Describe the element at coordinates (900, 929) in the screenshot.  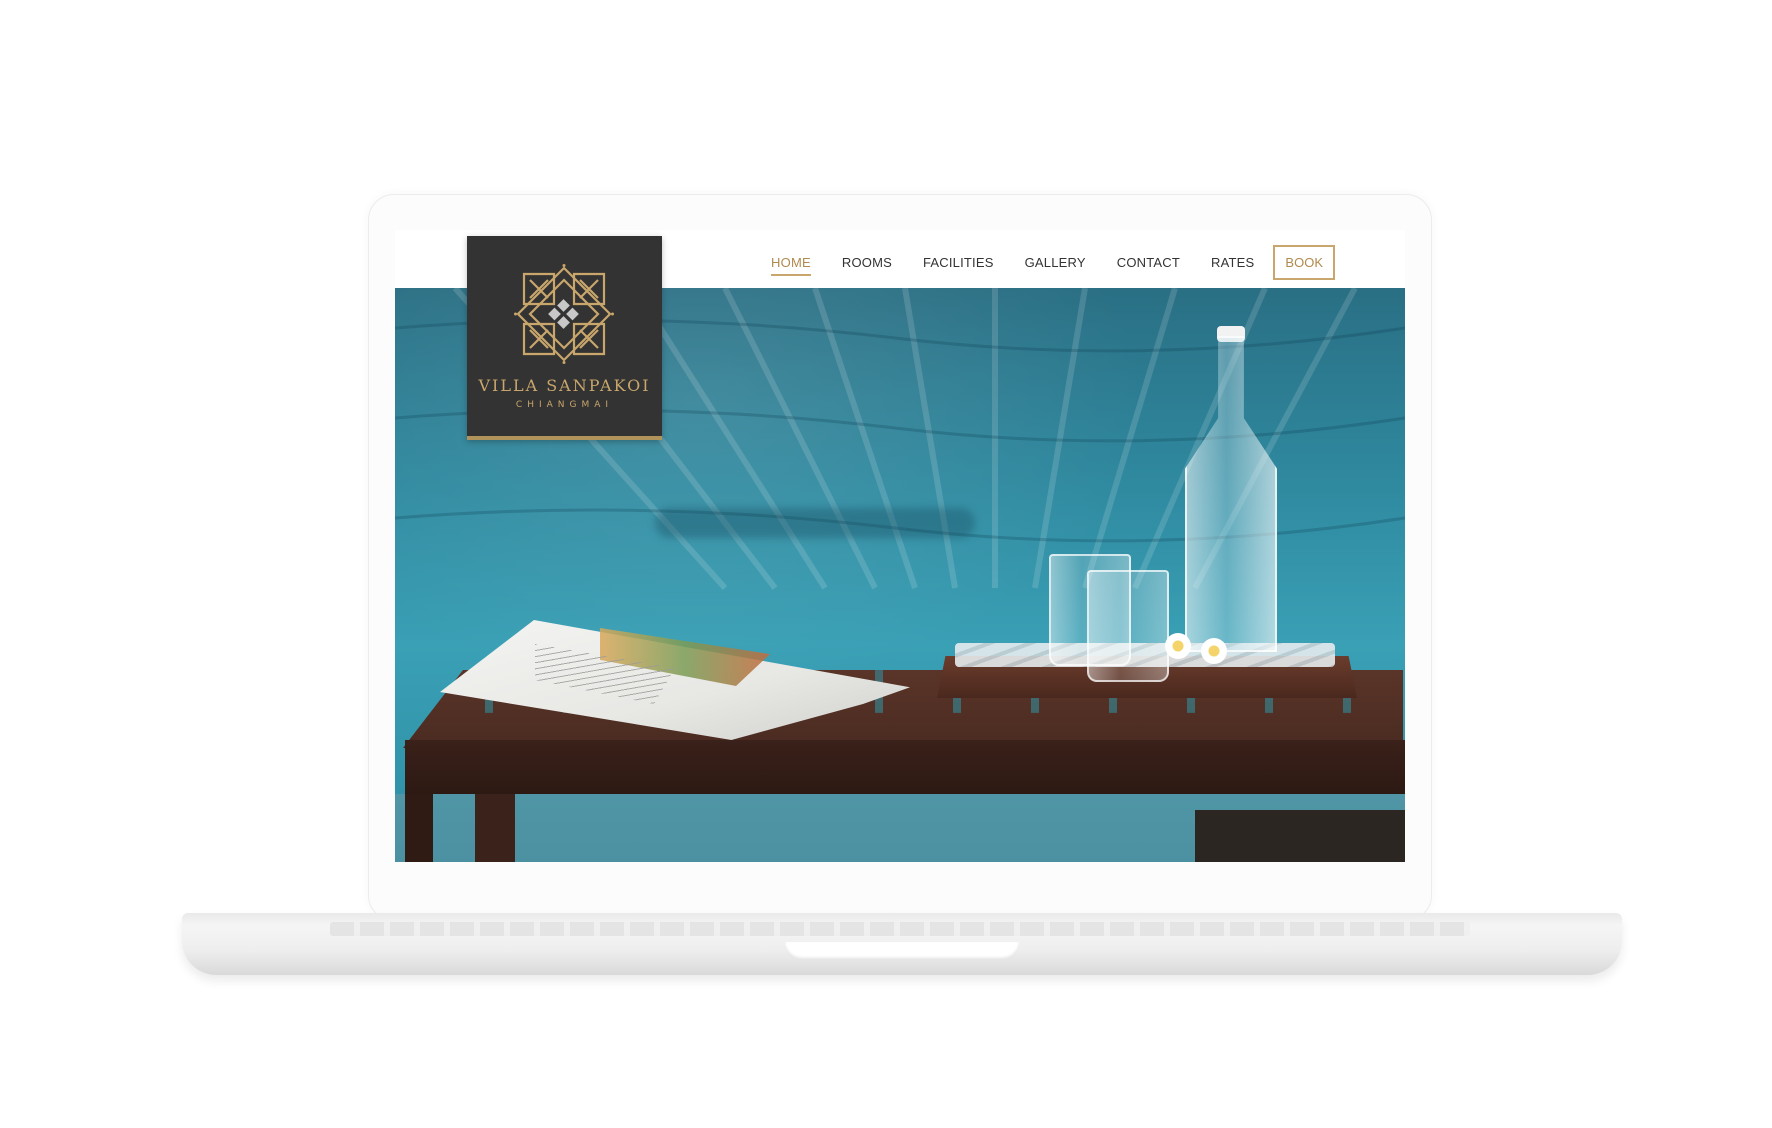
I see `laptop-keyboard-edge` at that location.